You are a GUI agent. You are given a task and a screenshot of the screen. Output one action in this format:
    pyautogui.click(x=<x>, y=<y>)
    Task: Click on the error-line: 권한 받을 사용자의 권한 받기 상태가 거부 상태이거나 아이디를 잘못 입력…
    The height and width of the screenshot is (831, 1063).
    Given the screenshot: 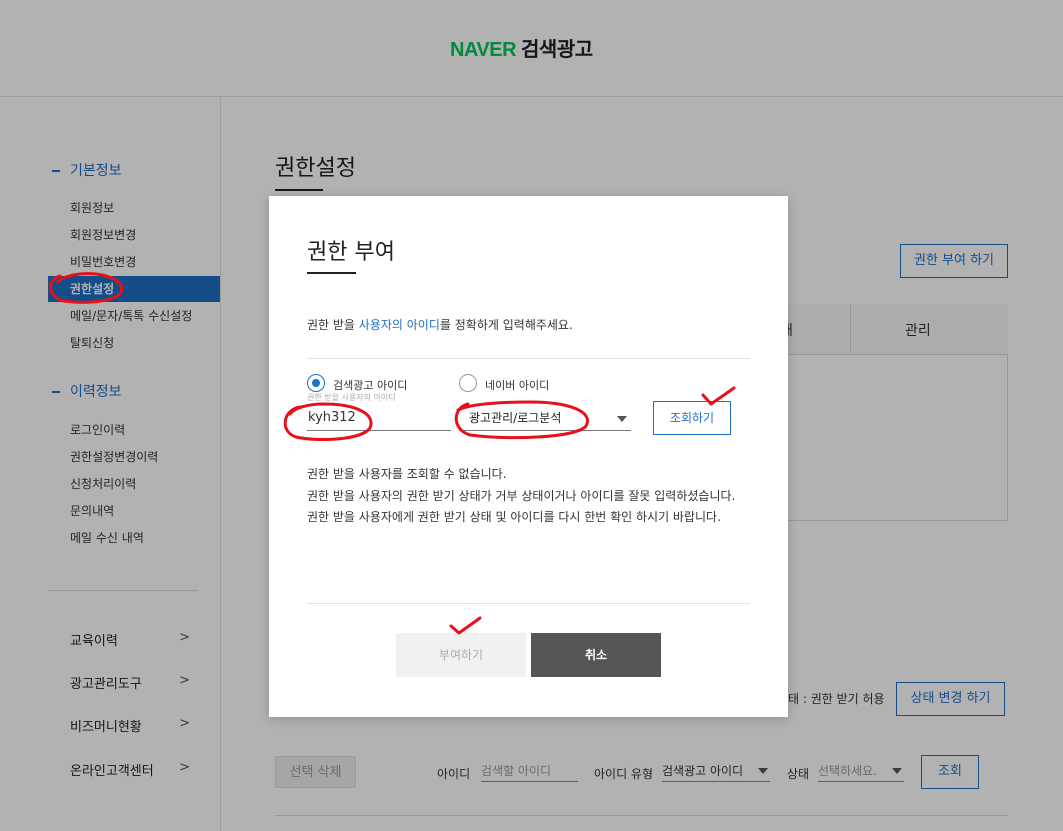 What is the action you would take?
    pyautogui.click(x=521, y=495)
    